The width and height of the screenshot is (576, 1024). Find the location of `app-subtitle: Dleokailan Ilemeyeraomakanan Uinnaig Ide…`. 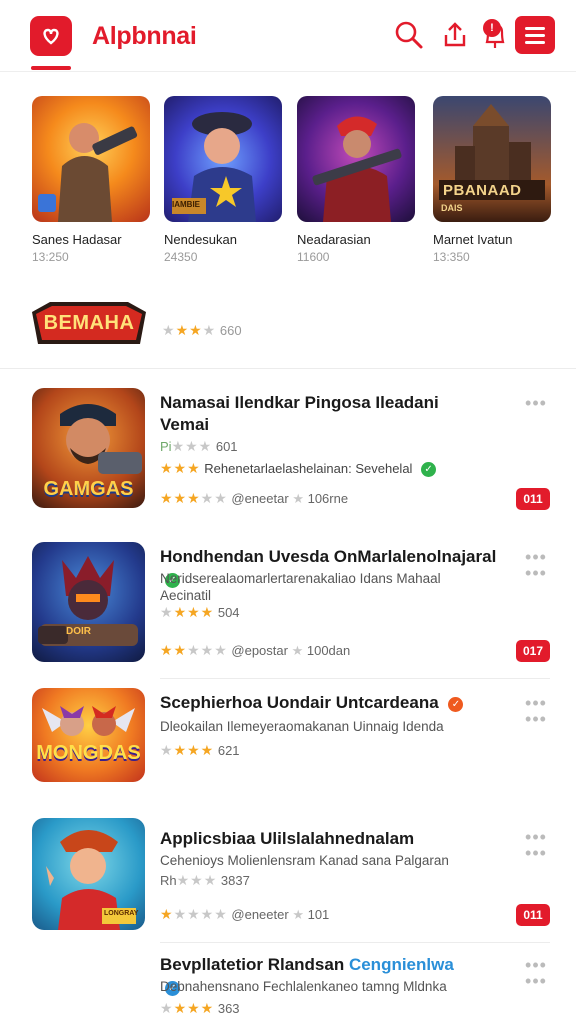

app-subtitle: Dleokailan Ilemeyeraomakanan Uinnaig Ide… is located at coordinates (302, 726).